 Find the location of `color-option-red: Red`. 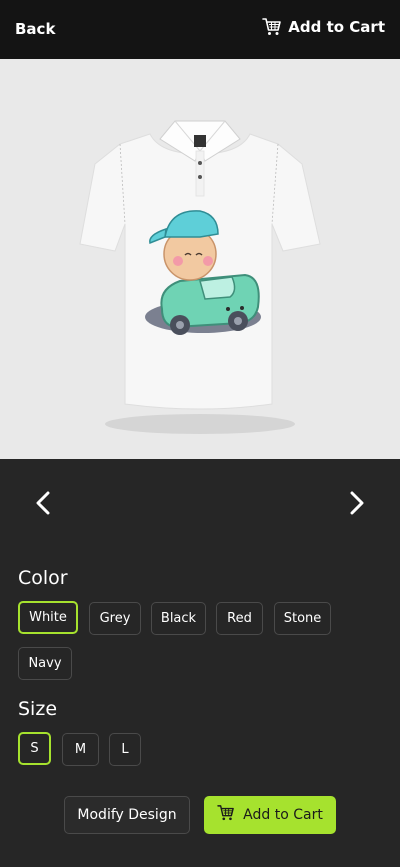

color-option-red: Red is located at coordinates (239, 618).